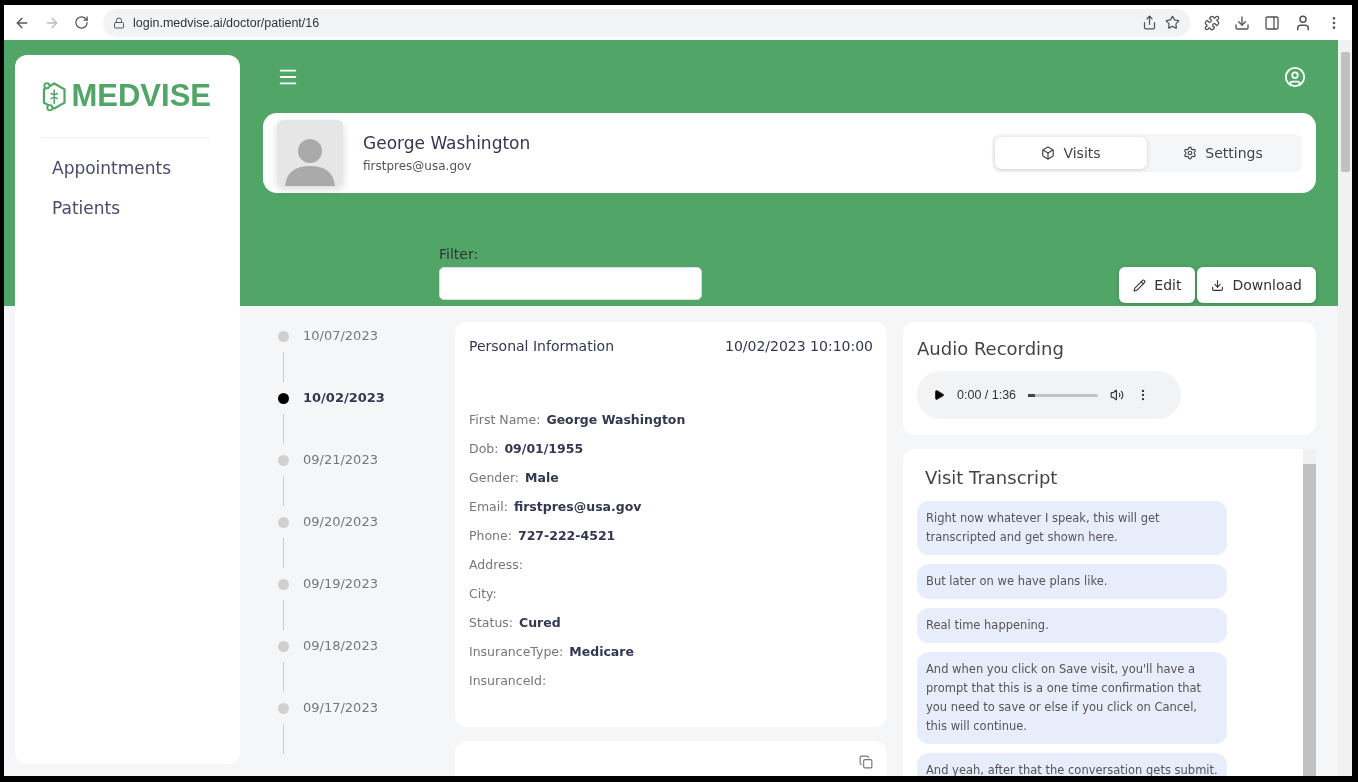 This screenshot has width=1358, height=782. I want to click on transcript-message: And yeah, after that the conversation gets submit., so click(1072, 764).